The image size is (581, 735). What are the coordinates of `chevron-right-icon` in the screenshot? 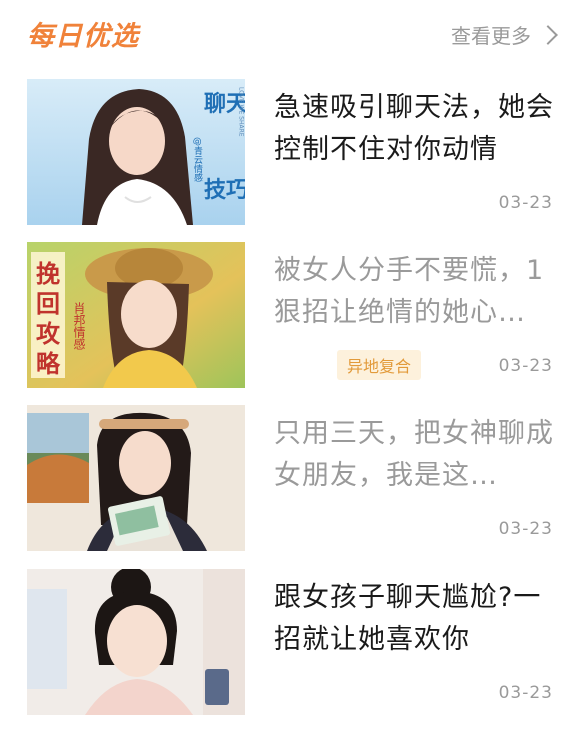 It's located at (548, 35).